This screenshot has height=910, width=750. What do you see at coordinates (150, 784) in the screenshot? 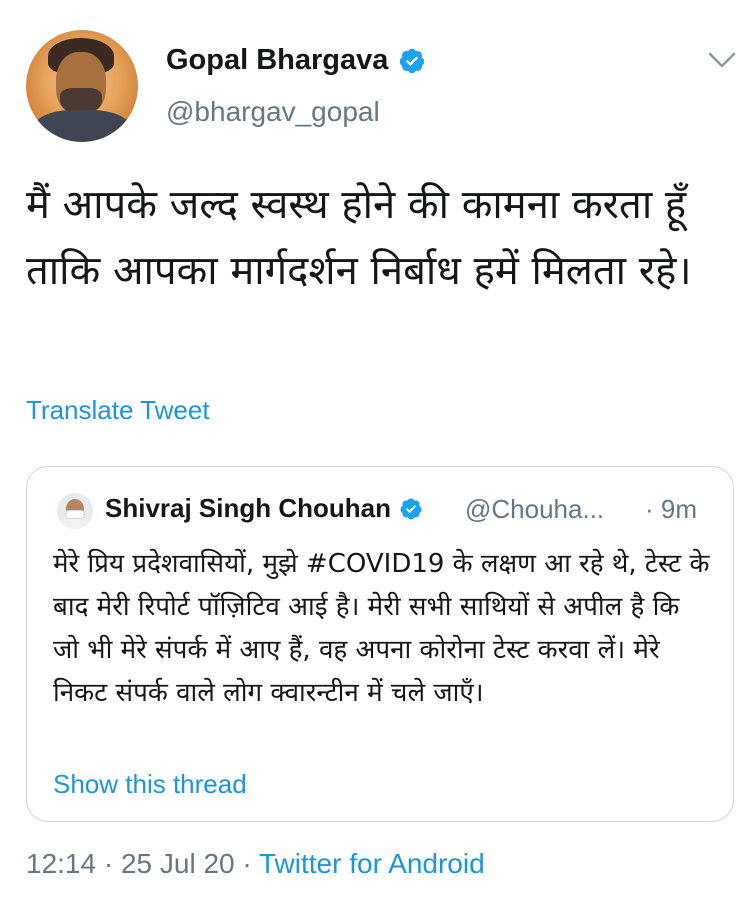
I see `show-thread-link: Show this thread` at bounding box center [150, 784].